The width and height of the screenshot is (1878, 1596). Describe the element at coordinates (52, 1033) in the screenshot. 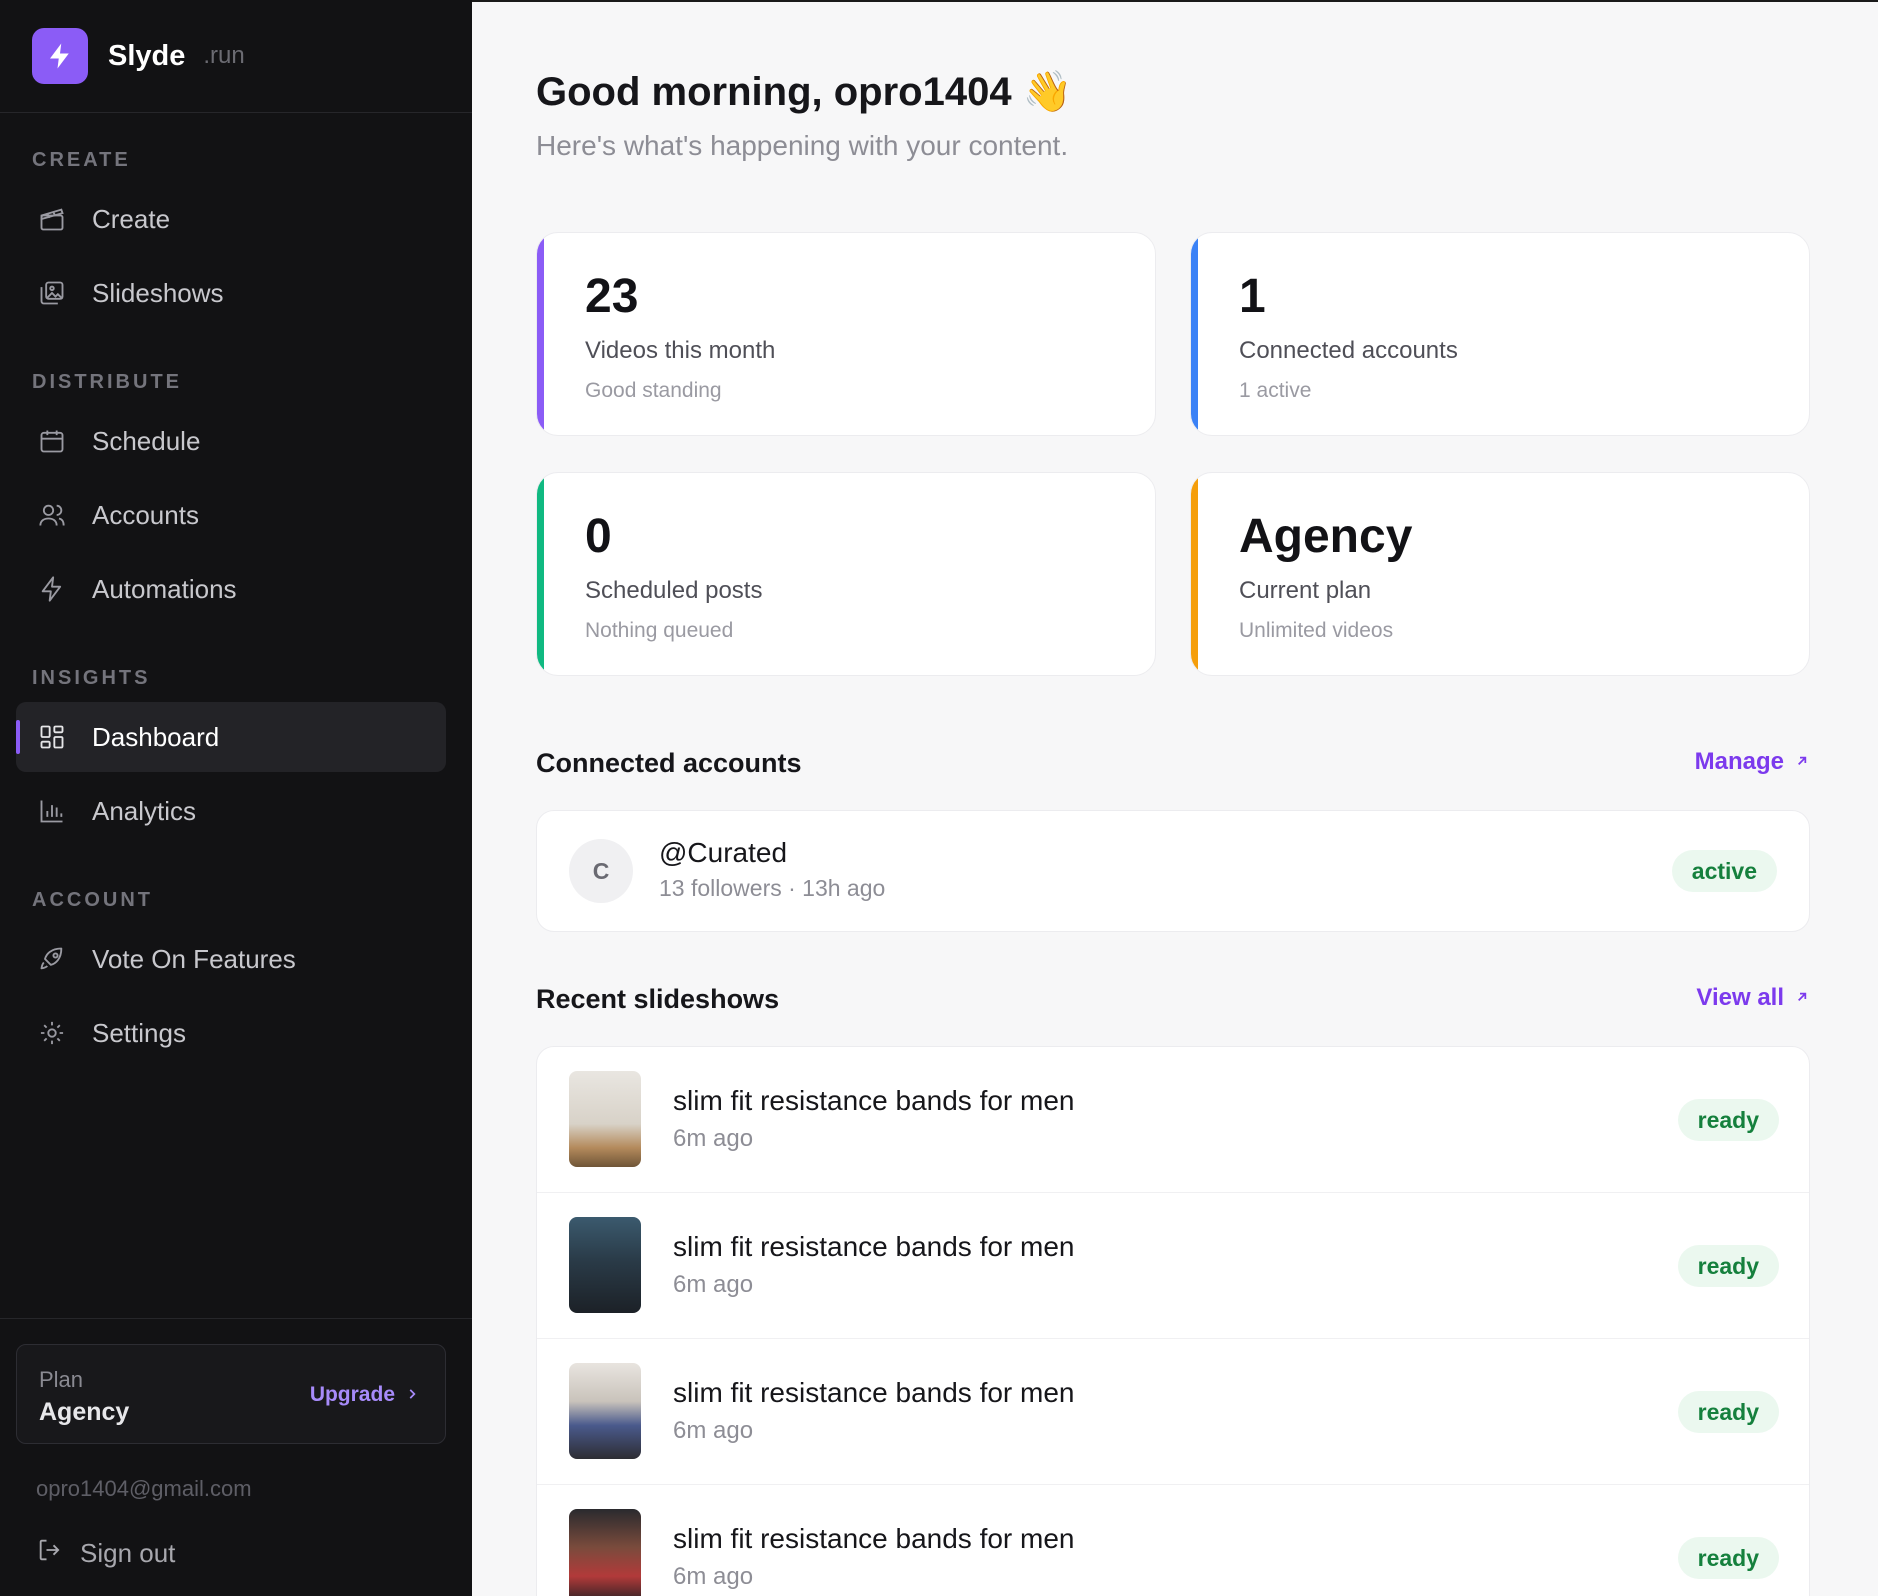

I see `gear-icon` at that location.